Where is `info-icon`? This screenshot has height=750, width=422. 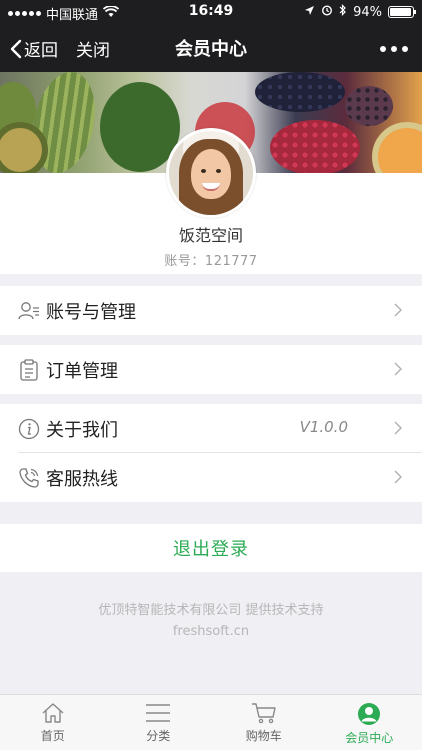
info-icon is located at coordinates (29, 429).